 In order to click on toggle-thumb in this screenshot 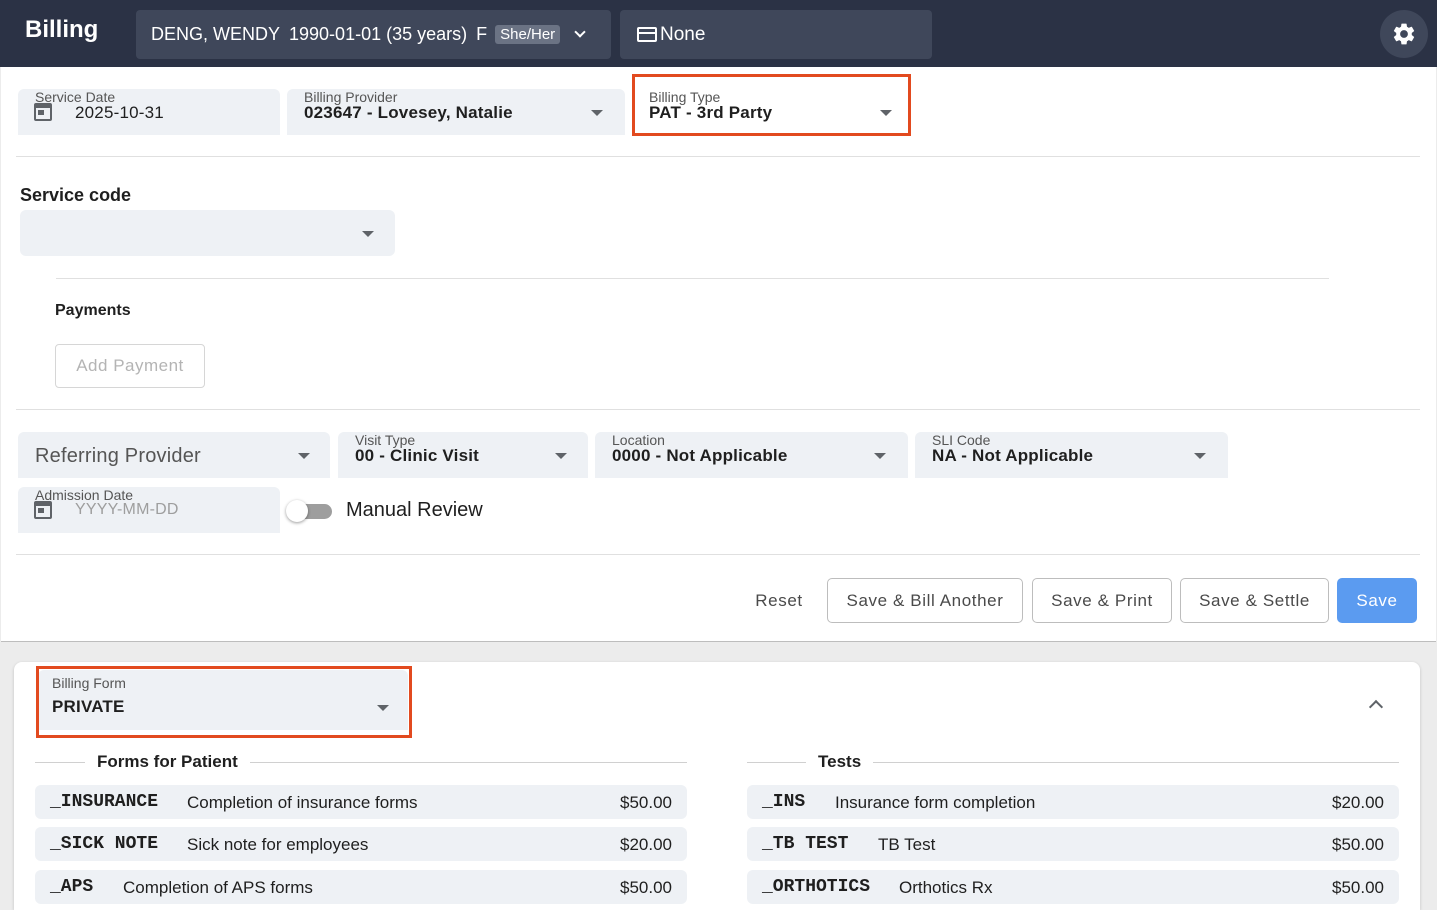, I will do `click(297, 511)`.